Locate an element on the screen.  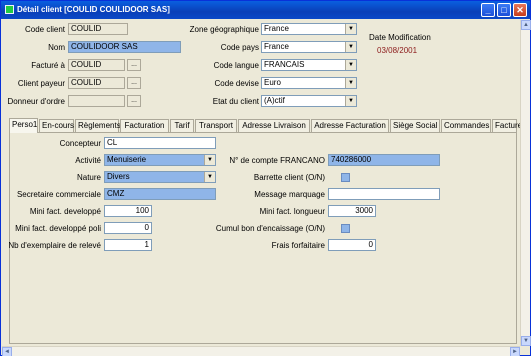
secretaire-commerciale-label: Secretaire commerciale is located at coordinates (58, 194).